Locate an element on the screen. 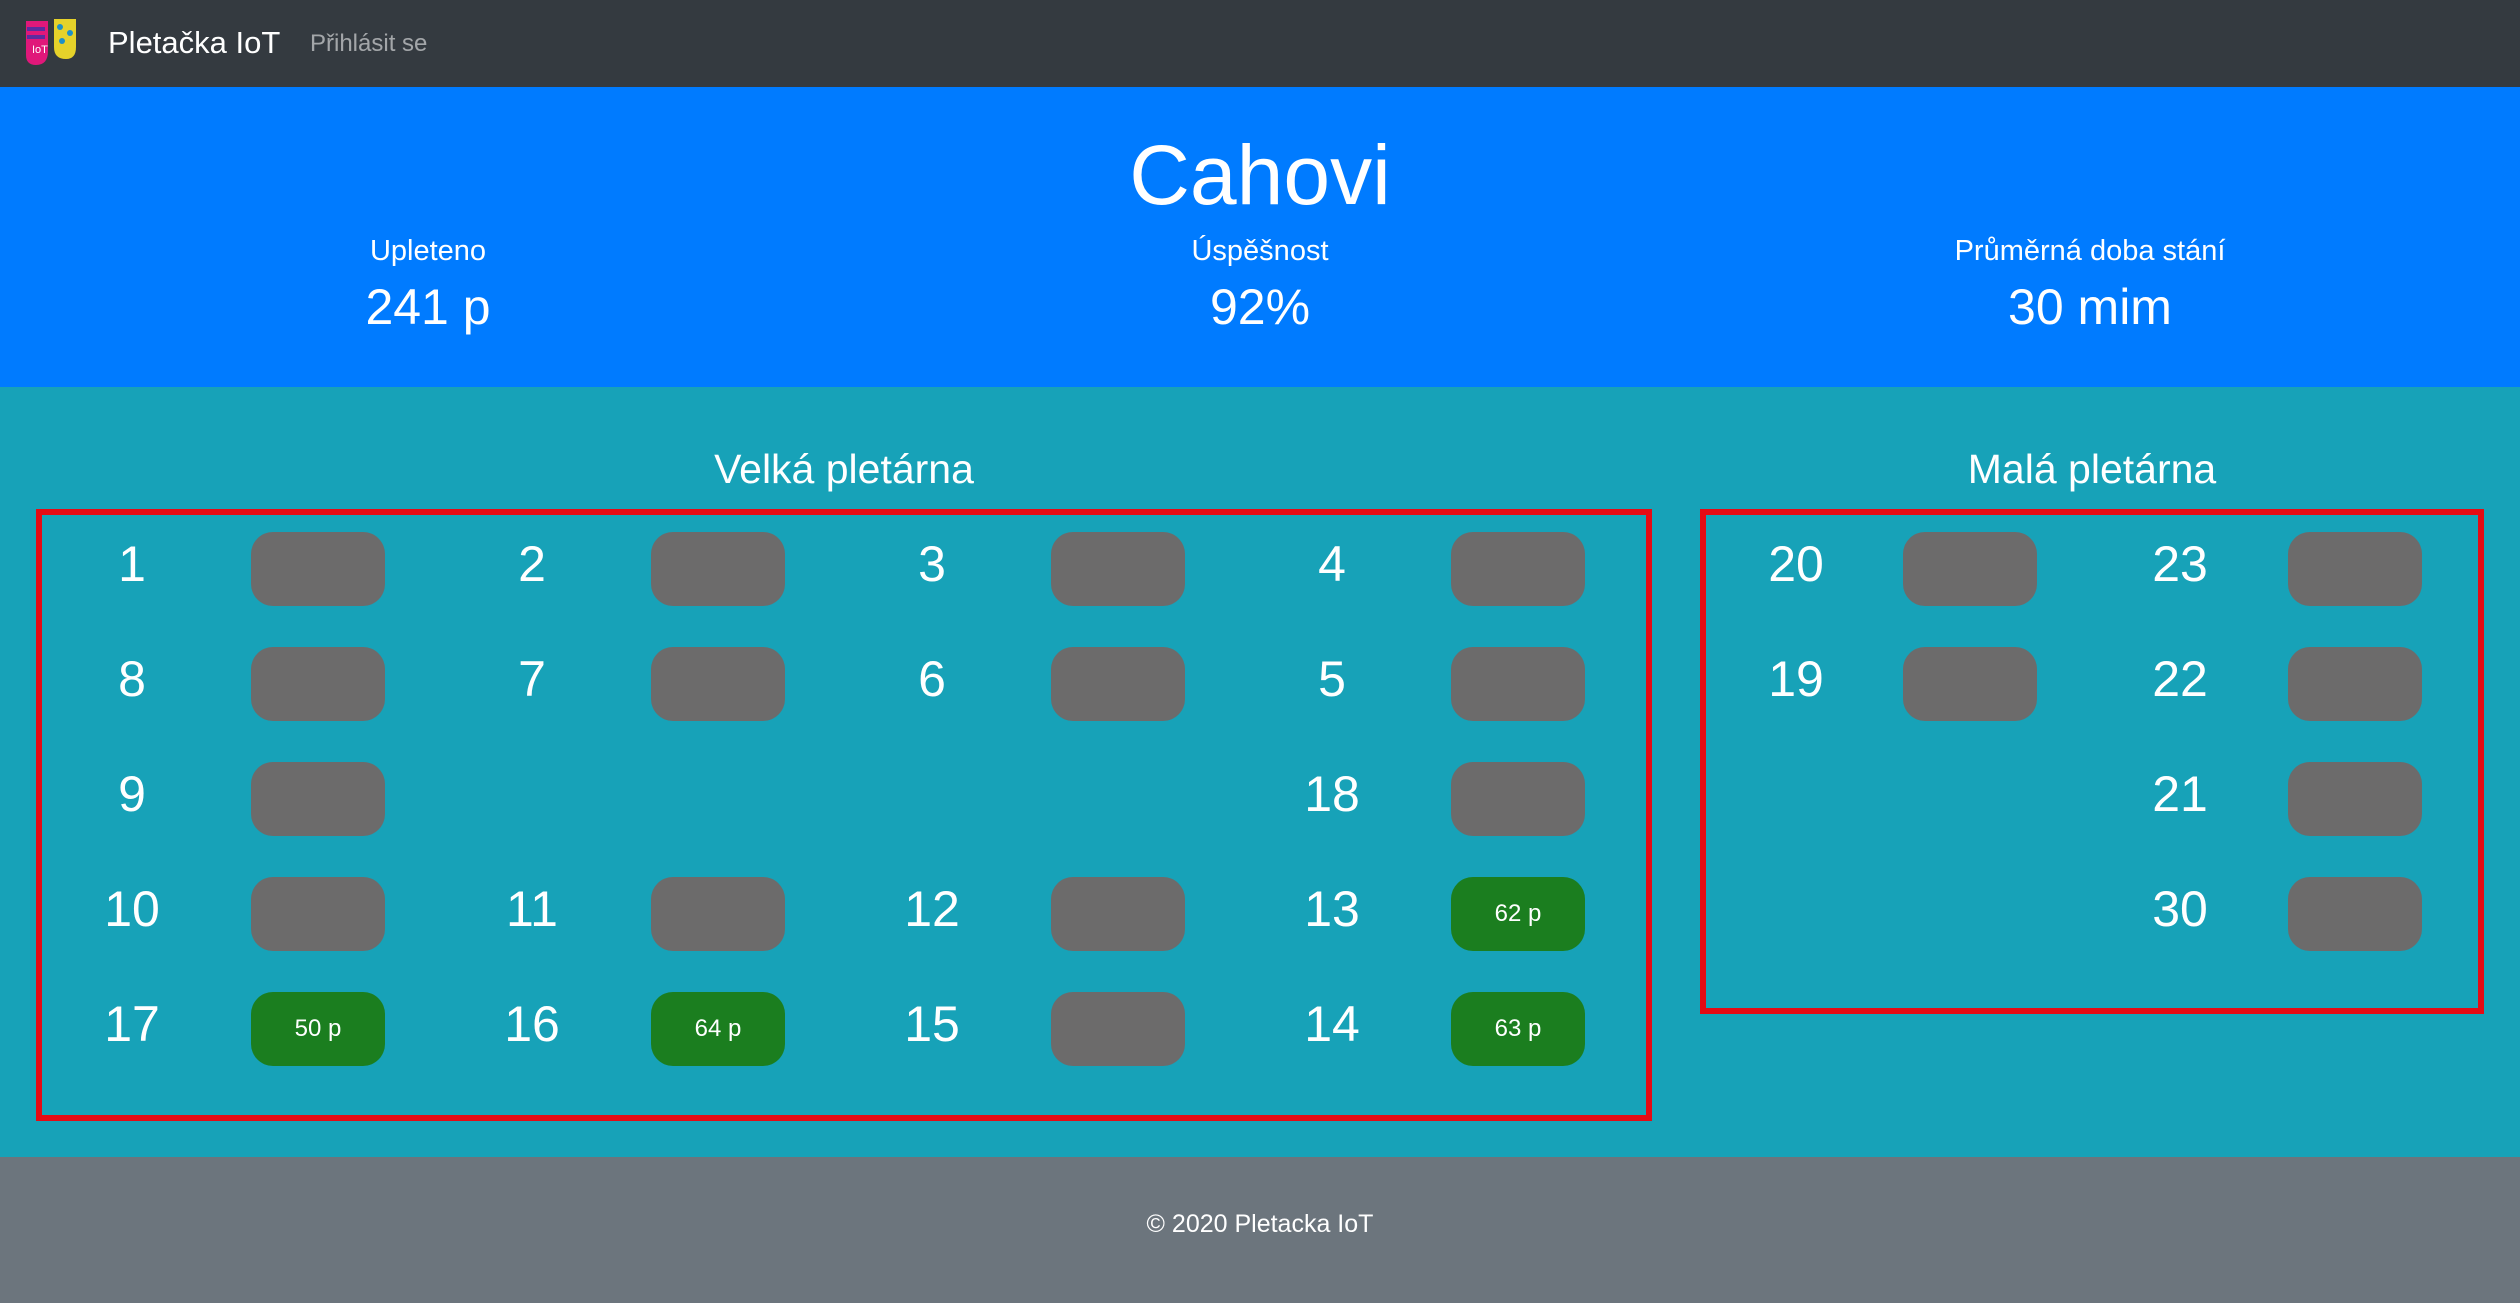 This screenshot has height=1303, width=2520. machine-number: 6 is located at coordinates (932, 679).